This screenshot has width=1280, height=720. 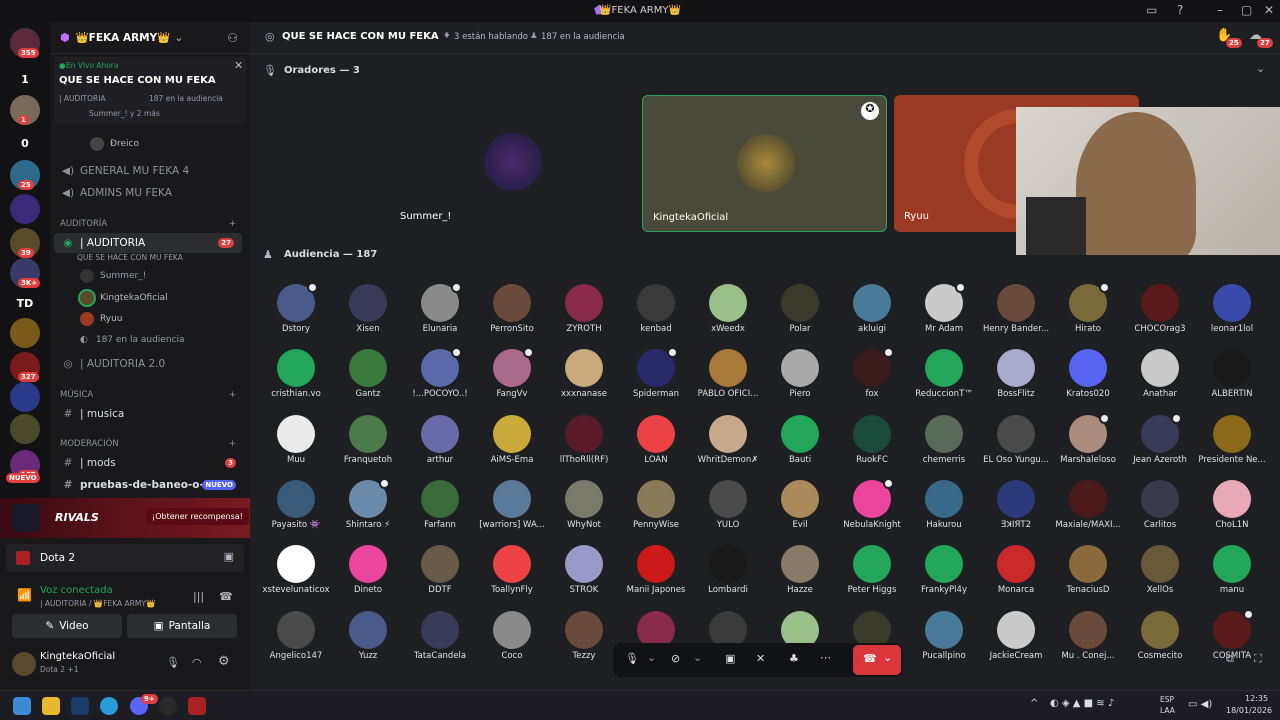 What do you see at coordinates (1180, 10) in the screenshot?
I see `help-icon: ?` at bounding box center [1180, 10].